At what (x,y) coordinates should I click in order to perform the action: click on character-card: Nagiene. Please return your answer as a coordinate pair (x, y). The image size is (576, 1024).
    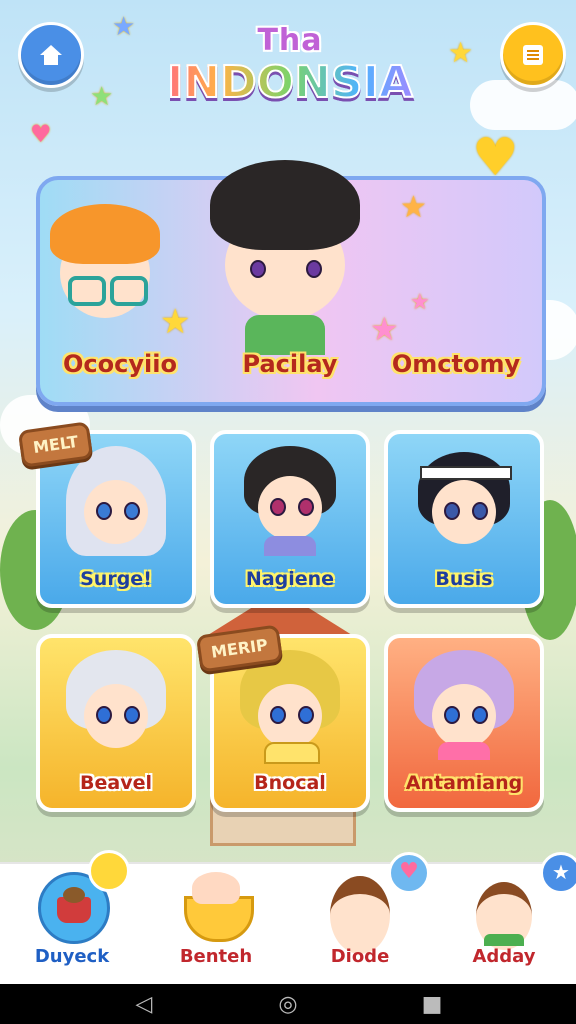
    Looking at the image, I should click on (290, 519).